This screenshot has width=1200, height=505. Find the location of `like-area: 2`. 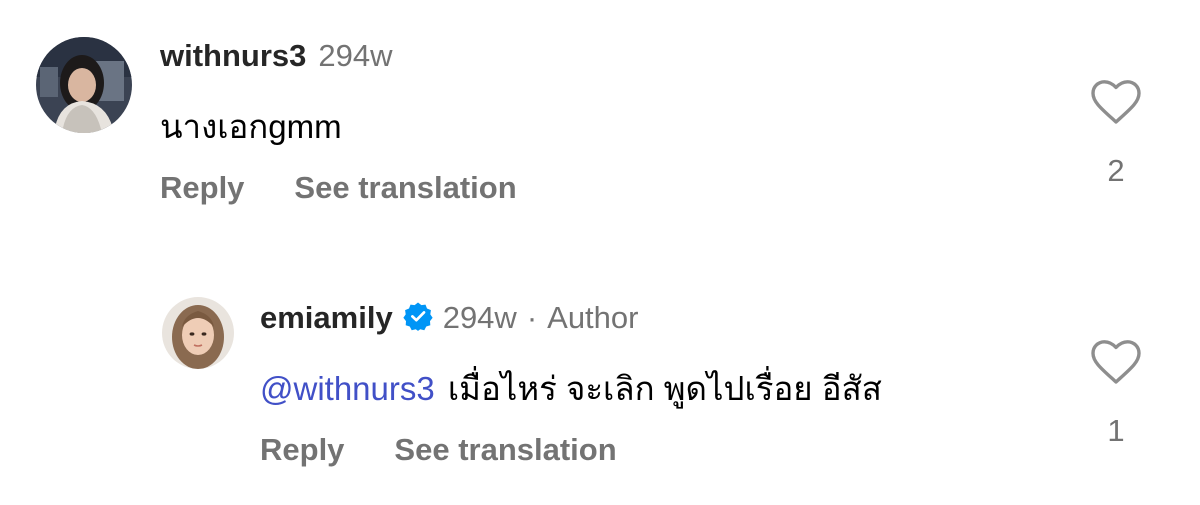

like-area: 2 is located at coordinates (1116, 133).